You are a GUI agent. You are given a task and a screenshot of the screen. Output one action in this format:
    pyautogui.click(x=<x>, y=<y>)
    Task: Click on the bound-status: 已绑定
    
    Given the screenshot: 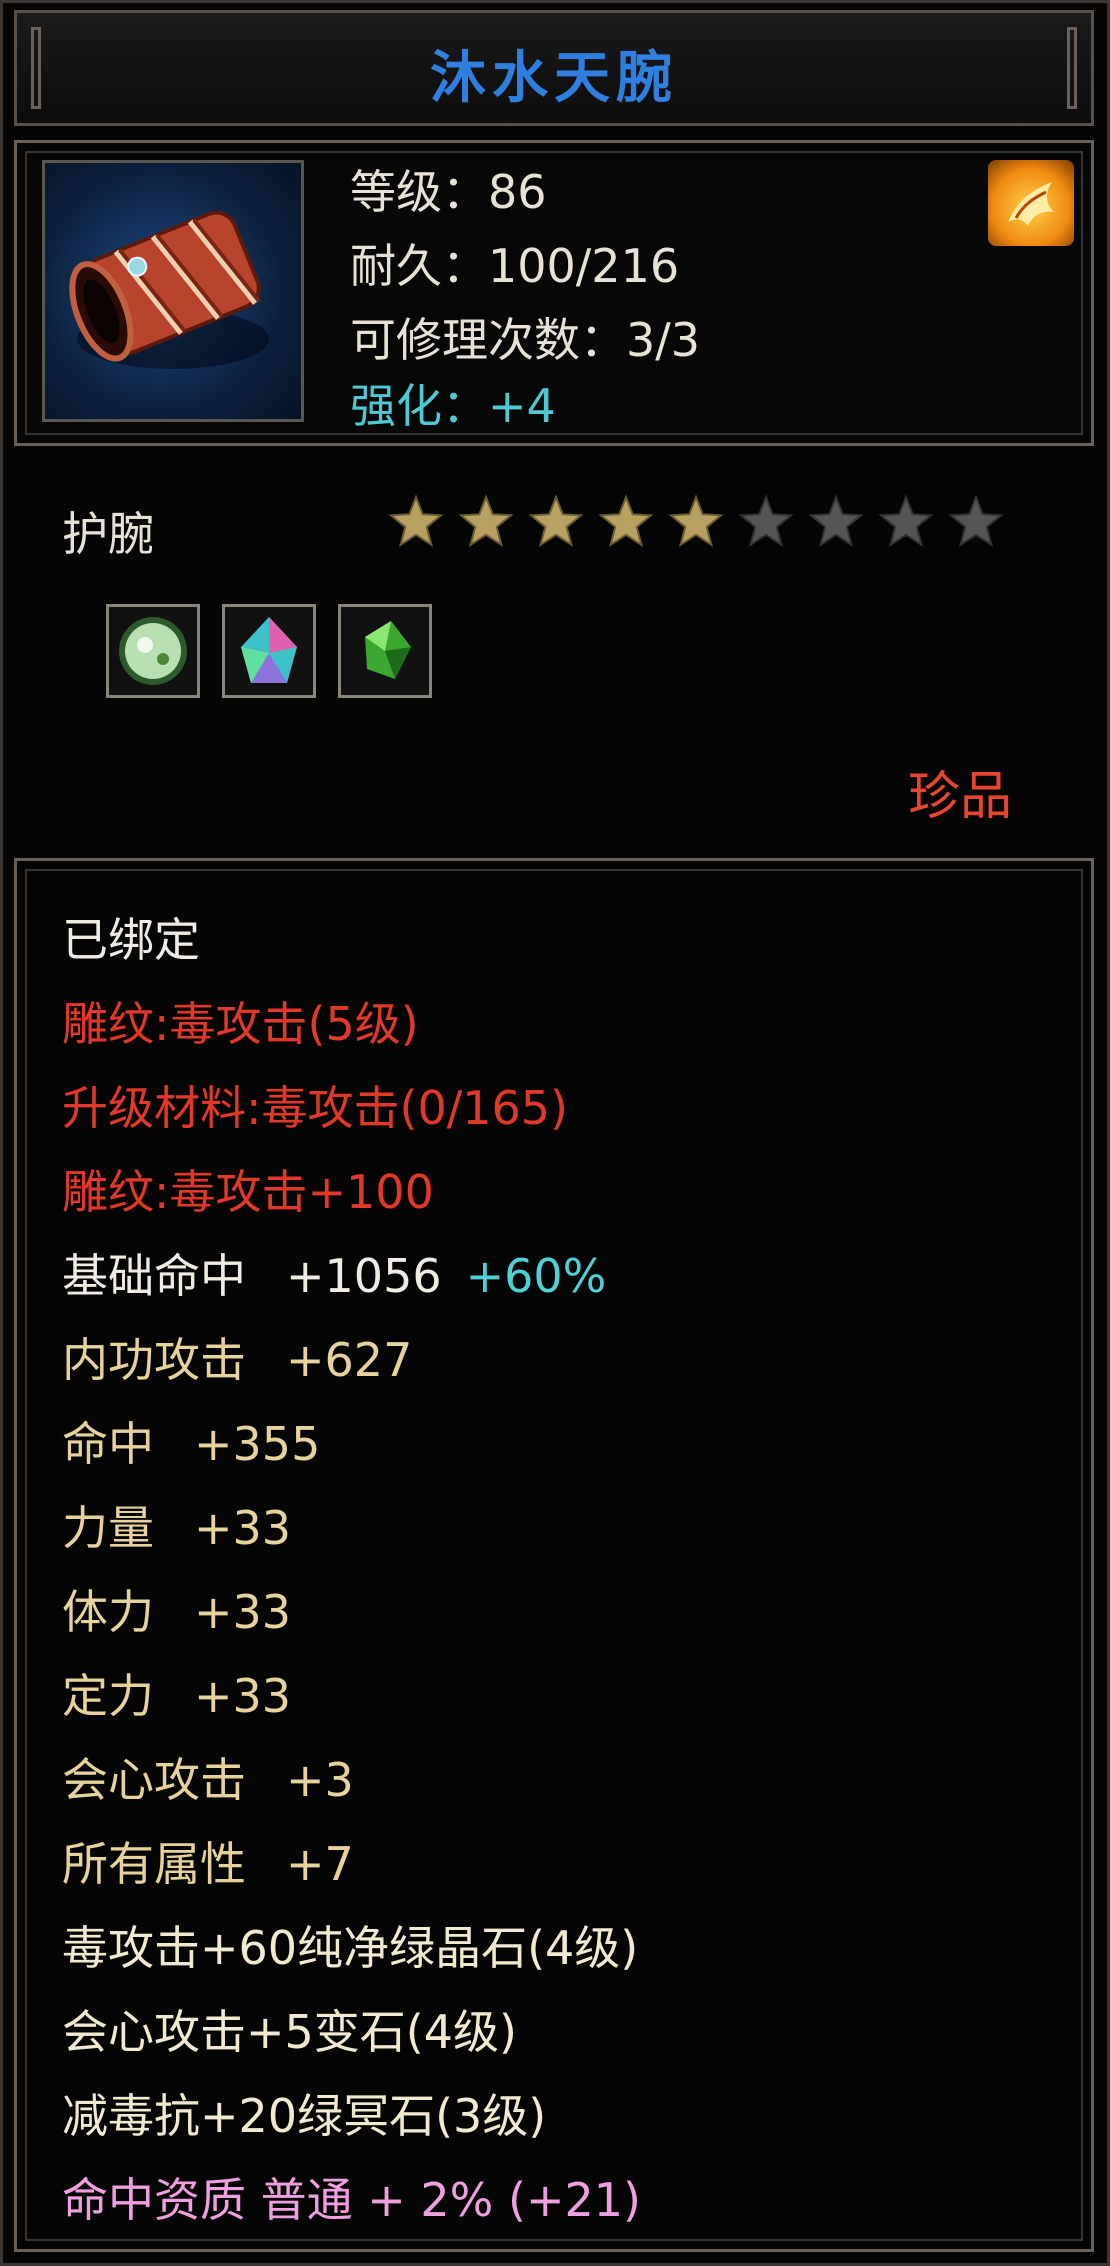 What is the action you would take?
    pyautogui.click(x=131, y=940)
    